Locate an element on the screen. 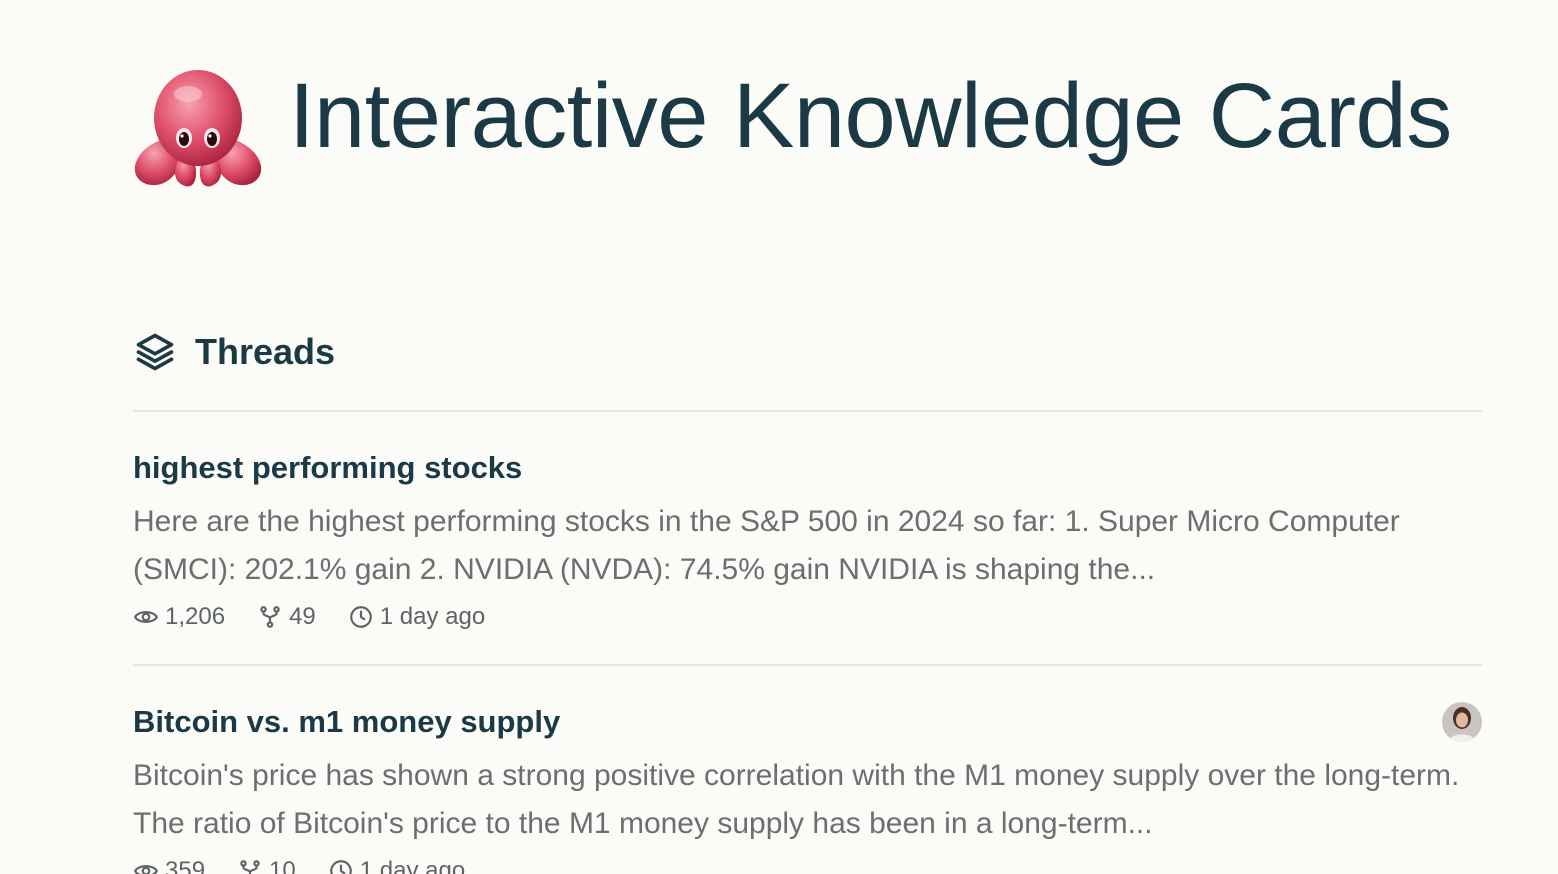  forks-count: 49 is located at coordinates (286, 617).